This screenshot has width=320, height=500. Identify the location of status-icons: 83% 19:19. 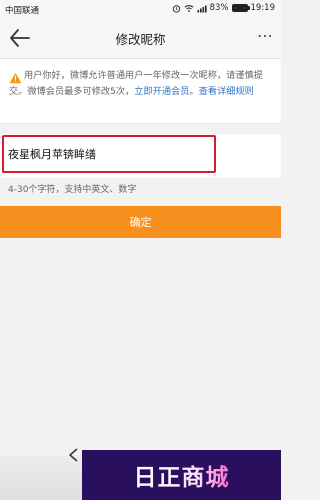
(223, 8).